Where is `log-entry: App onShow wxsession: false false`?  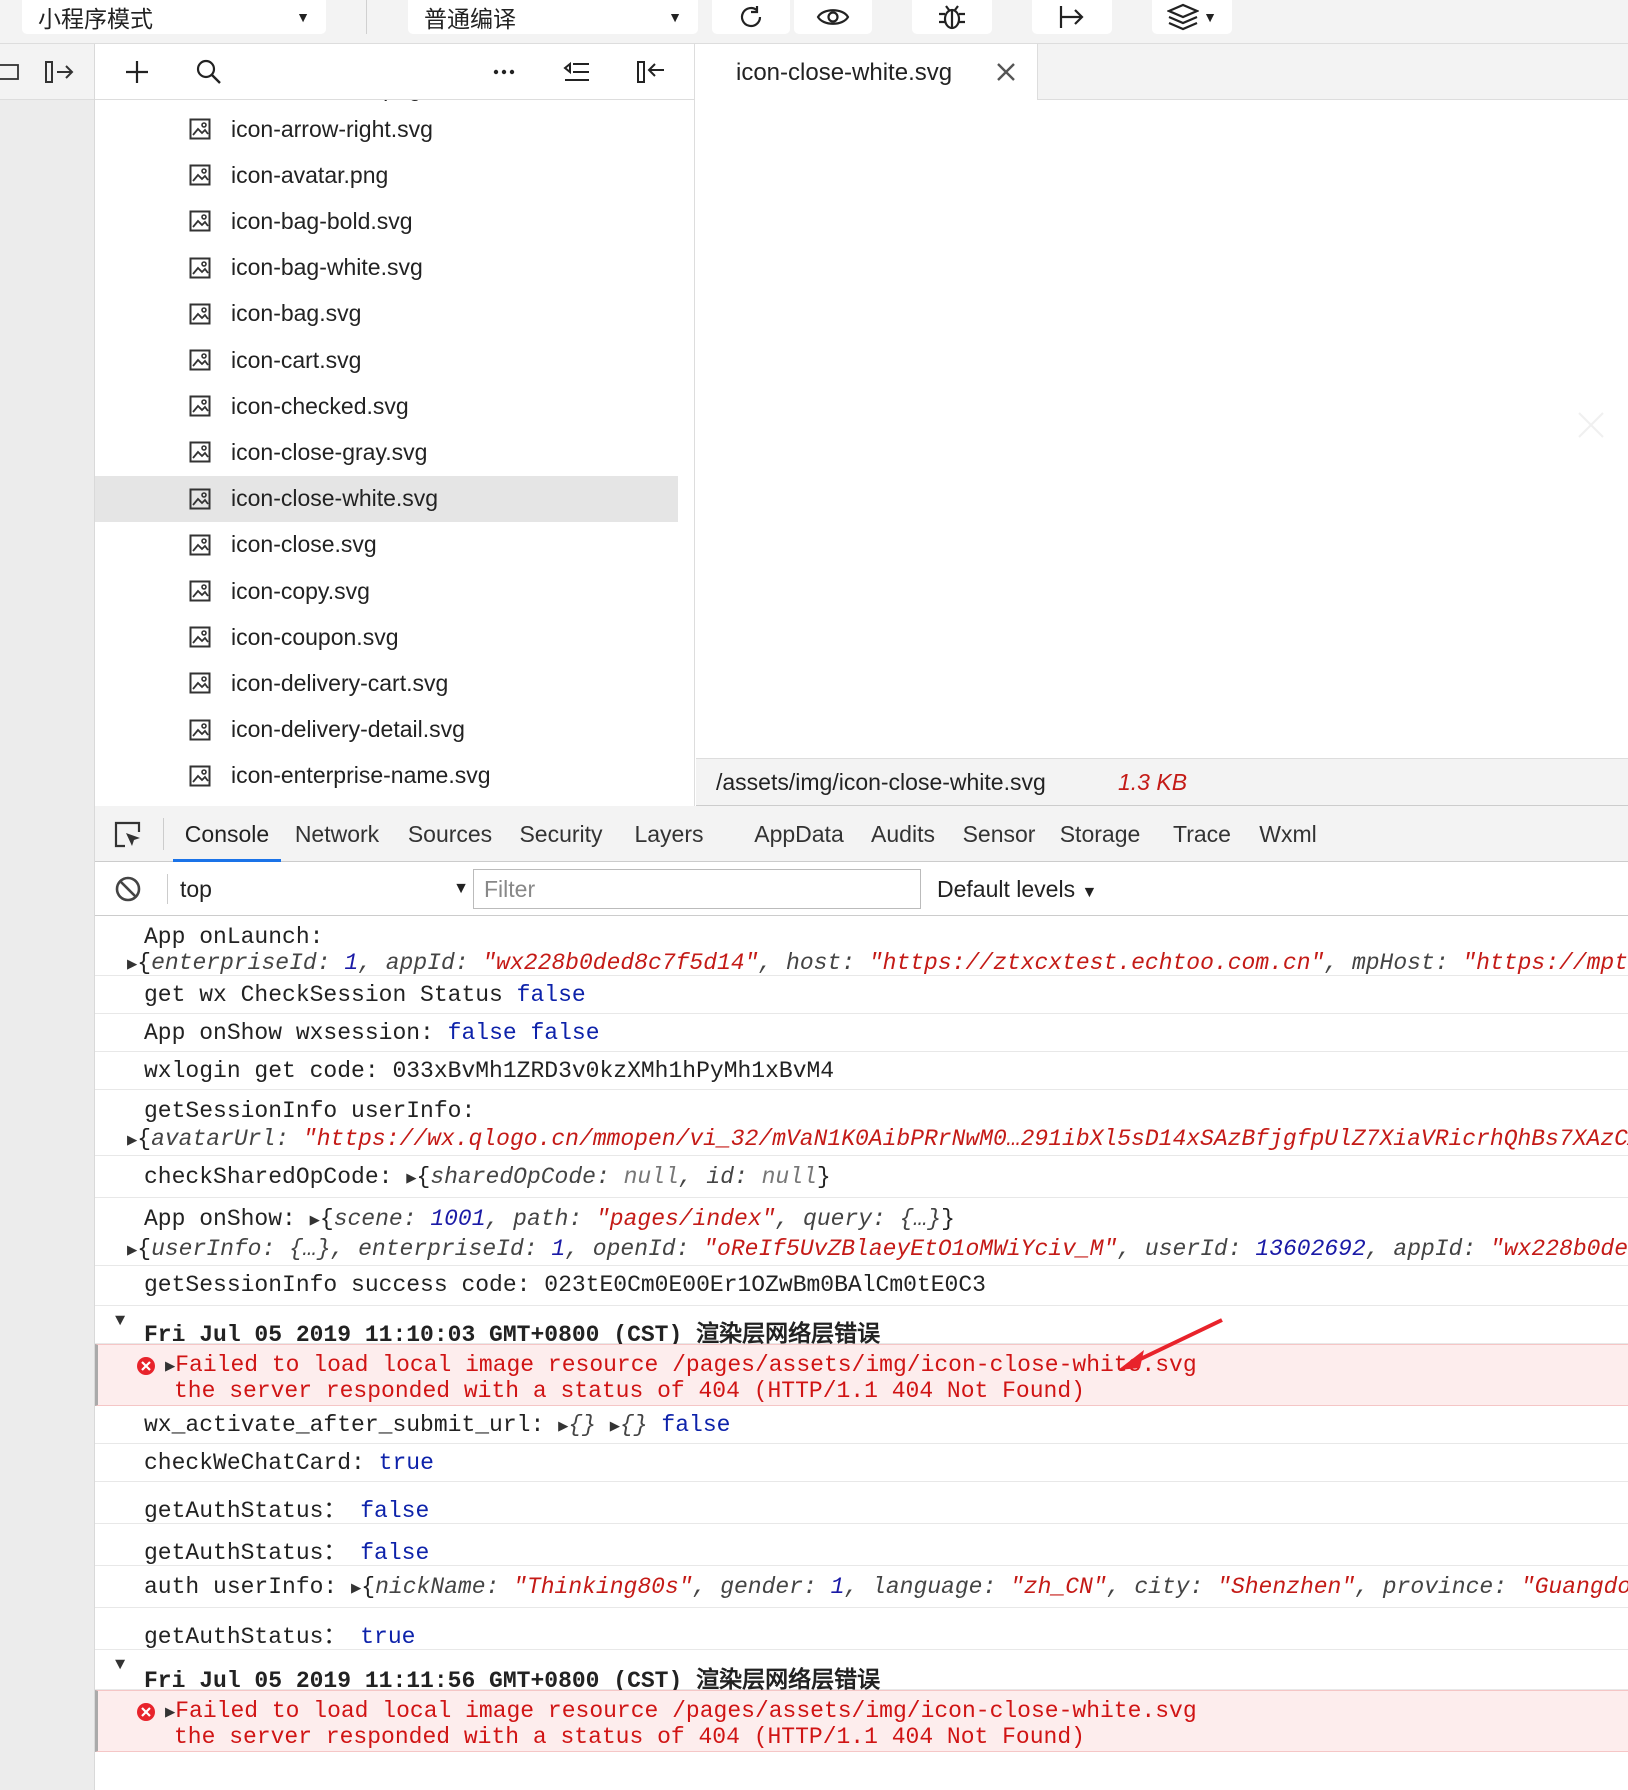
log-entry: App onShow wxsession: false false is located at coordinates (861, 1033).